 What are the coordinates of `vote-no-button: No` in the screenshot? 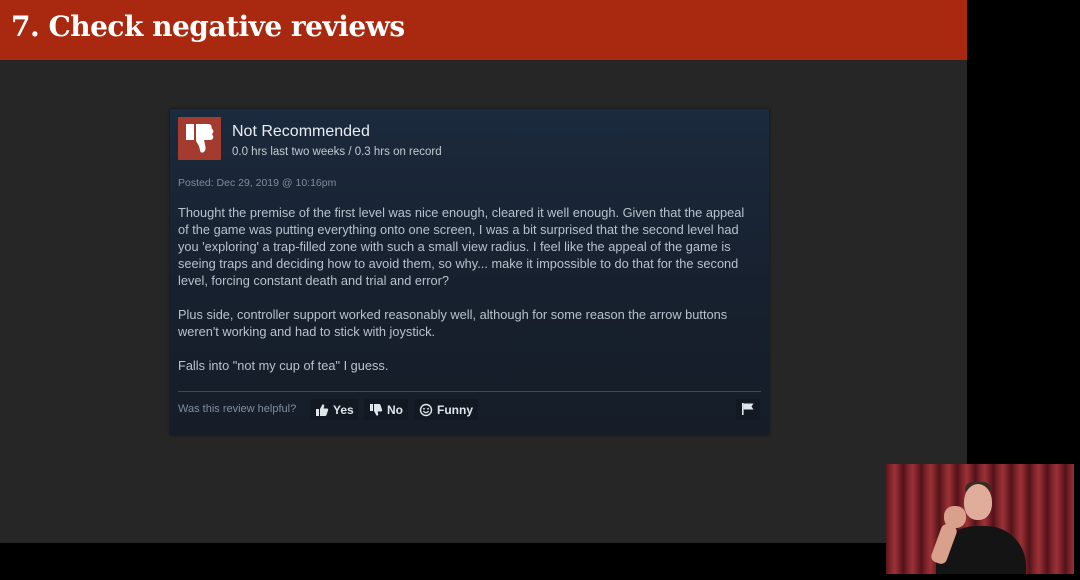 It's located at (386, 409).